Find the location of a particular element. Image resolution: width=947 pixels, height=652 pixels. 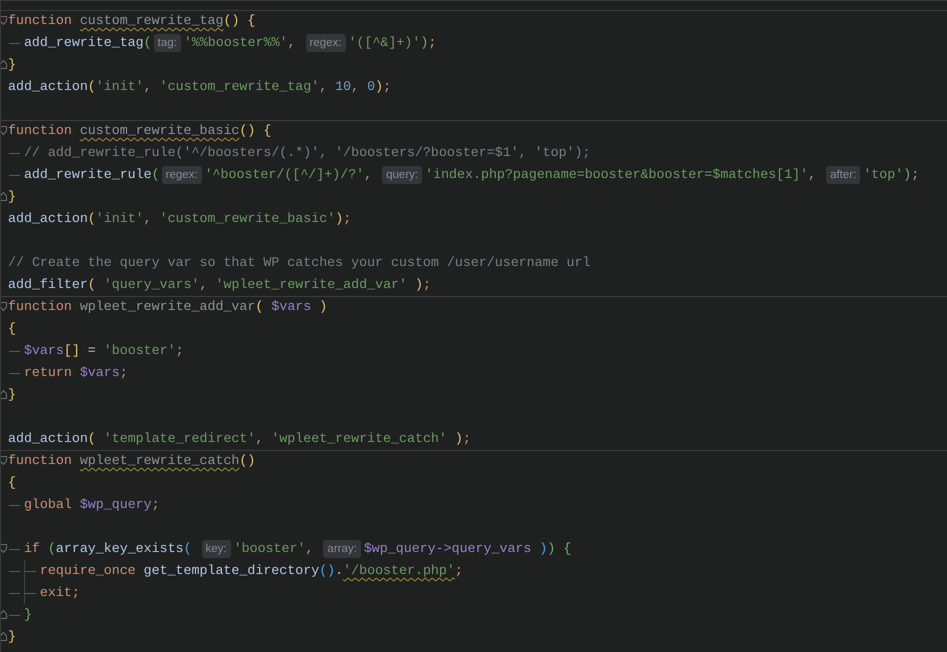

code-token: add_rewrite_rule is located at coordinates (88, 175).